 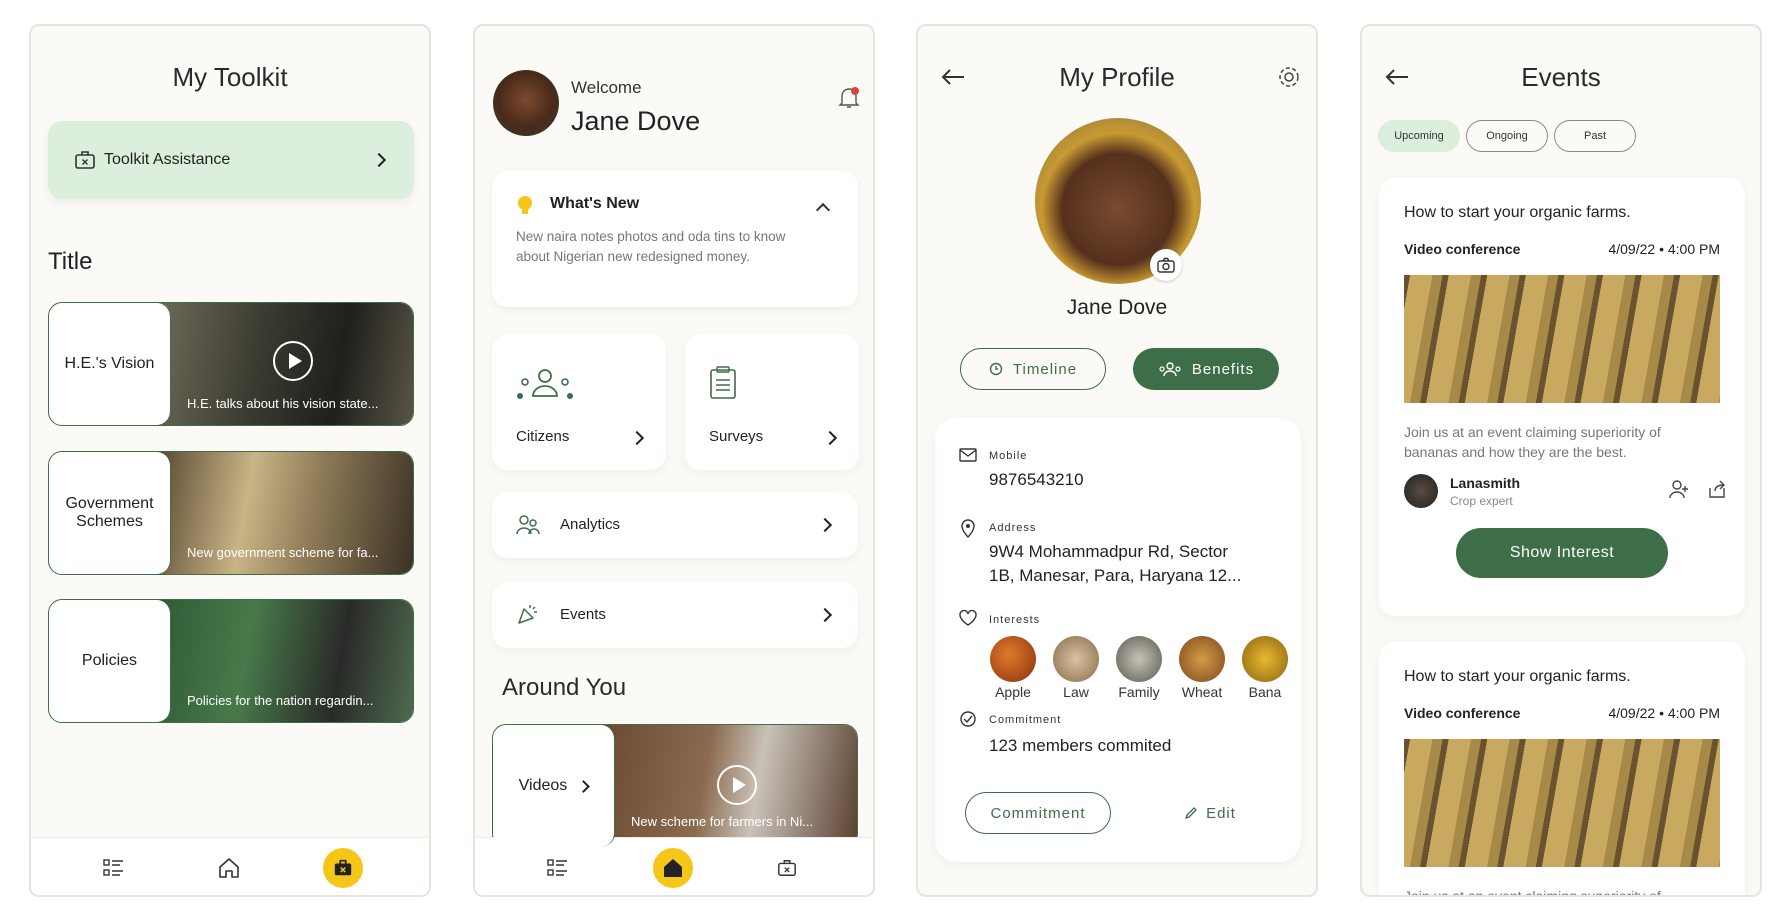 I want to click on change-photo-button, so click(x=1166, y=265).